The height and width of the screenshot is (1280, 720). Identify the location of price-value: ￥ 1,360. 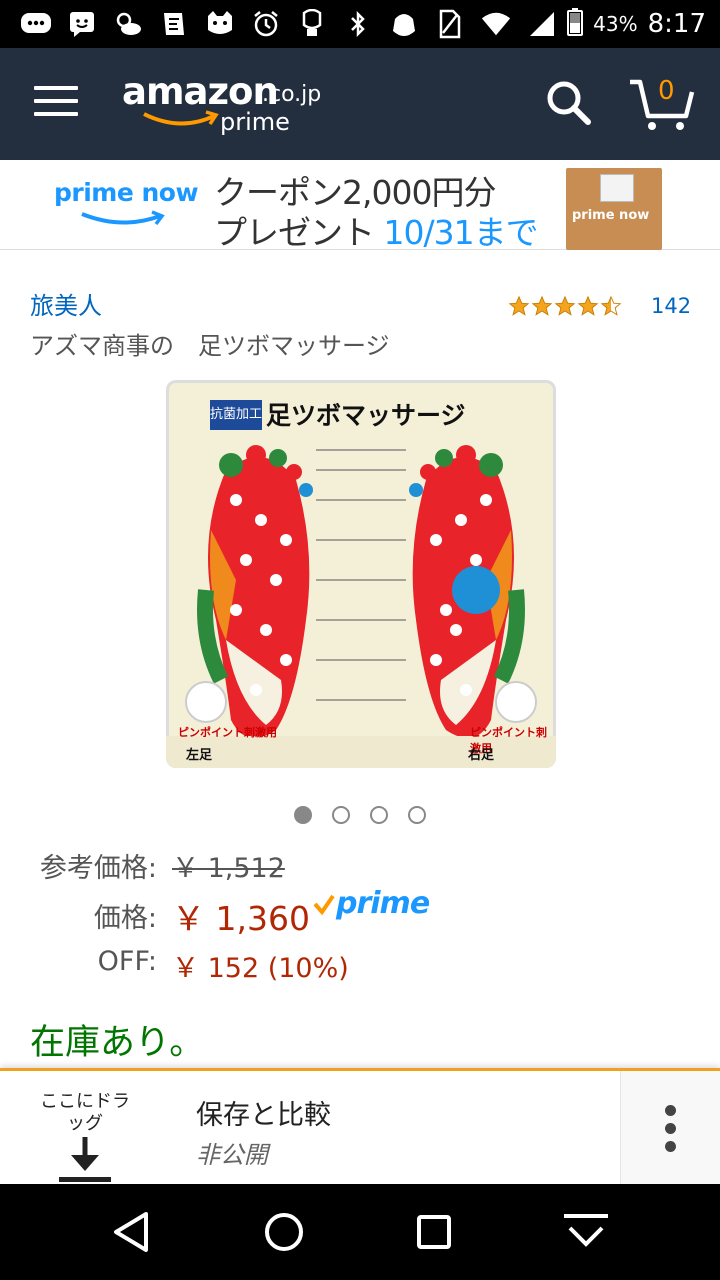
(241, 918).